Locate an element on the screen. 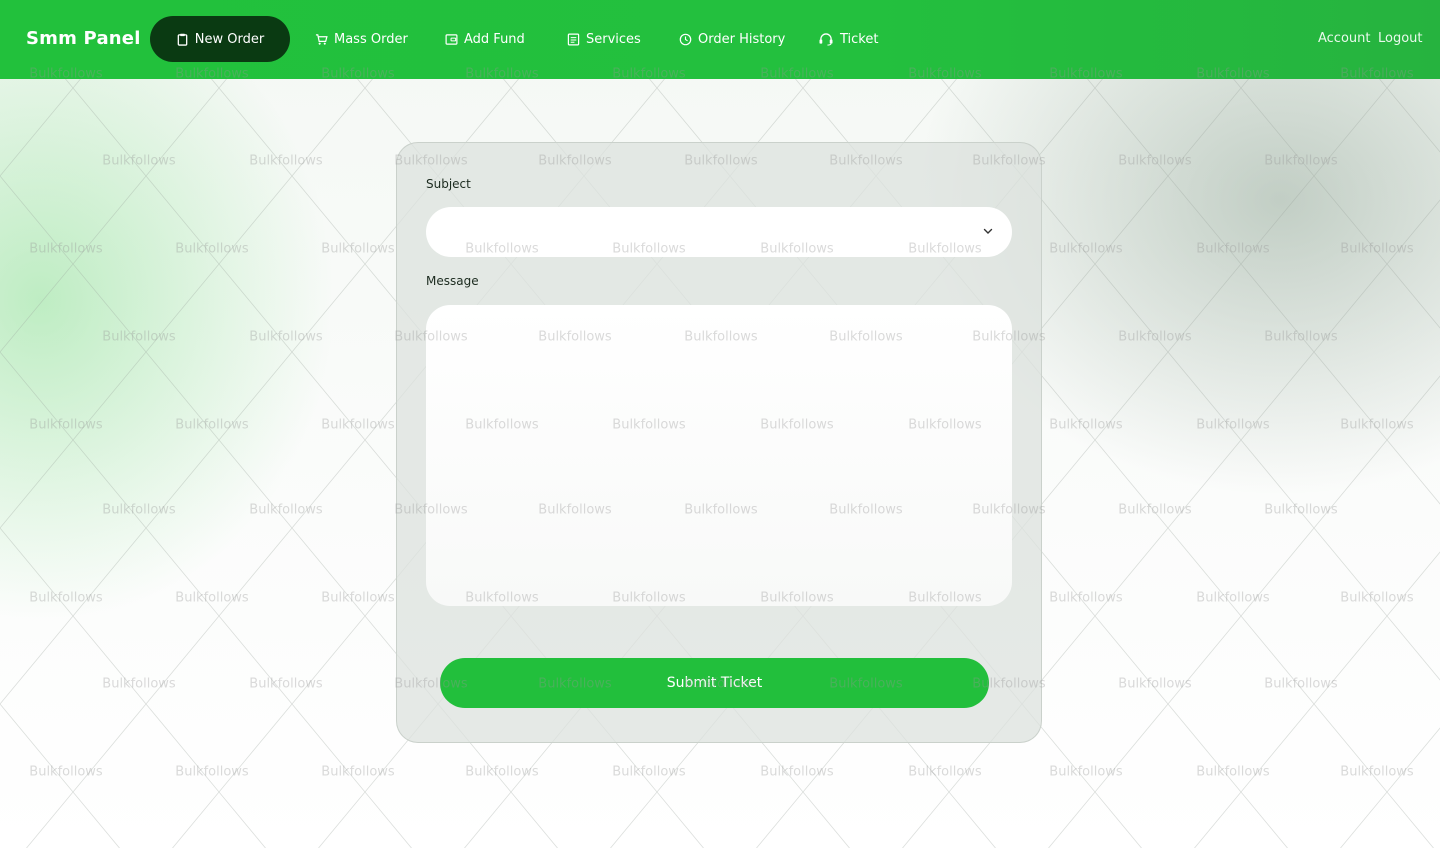  nav-new-order: New Order is located at coordinates (220, 39).